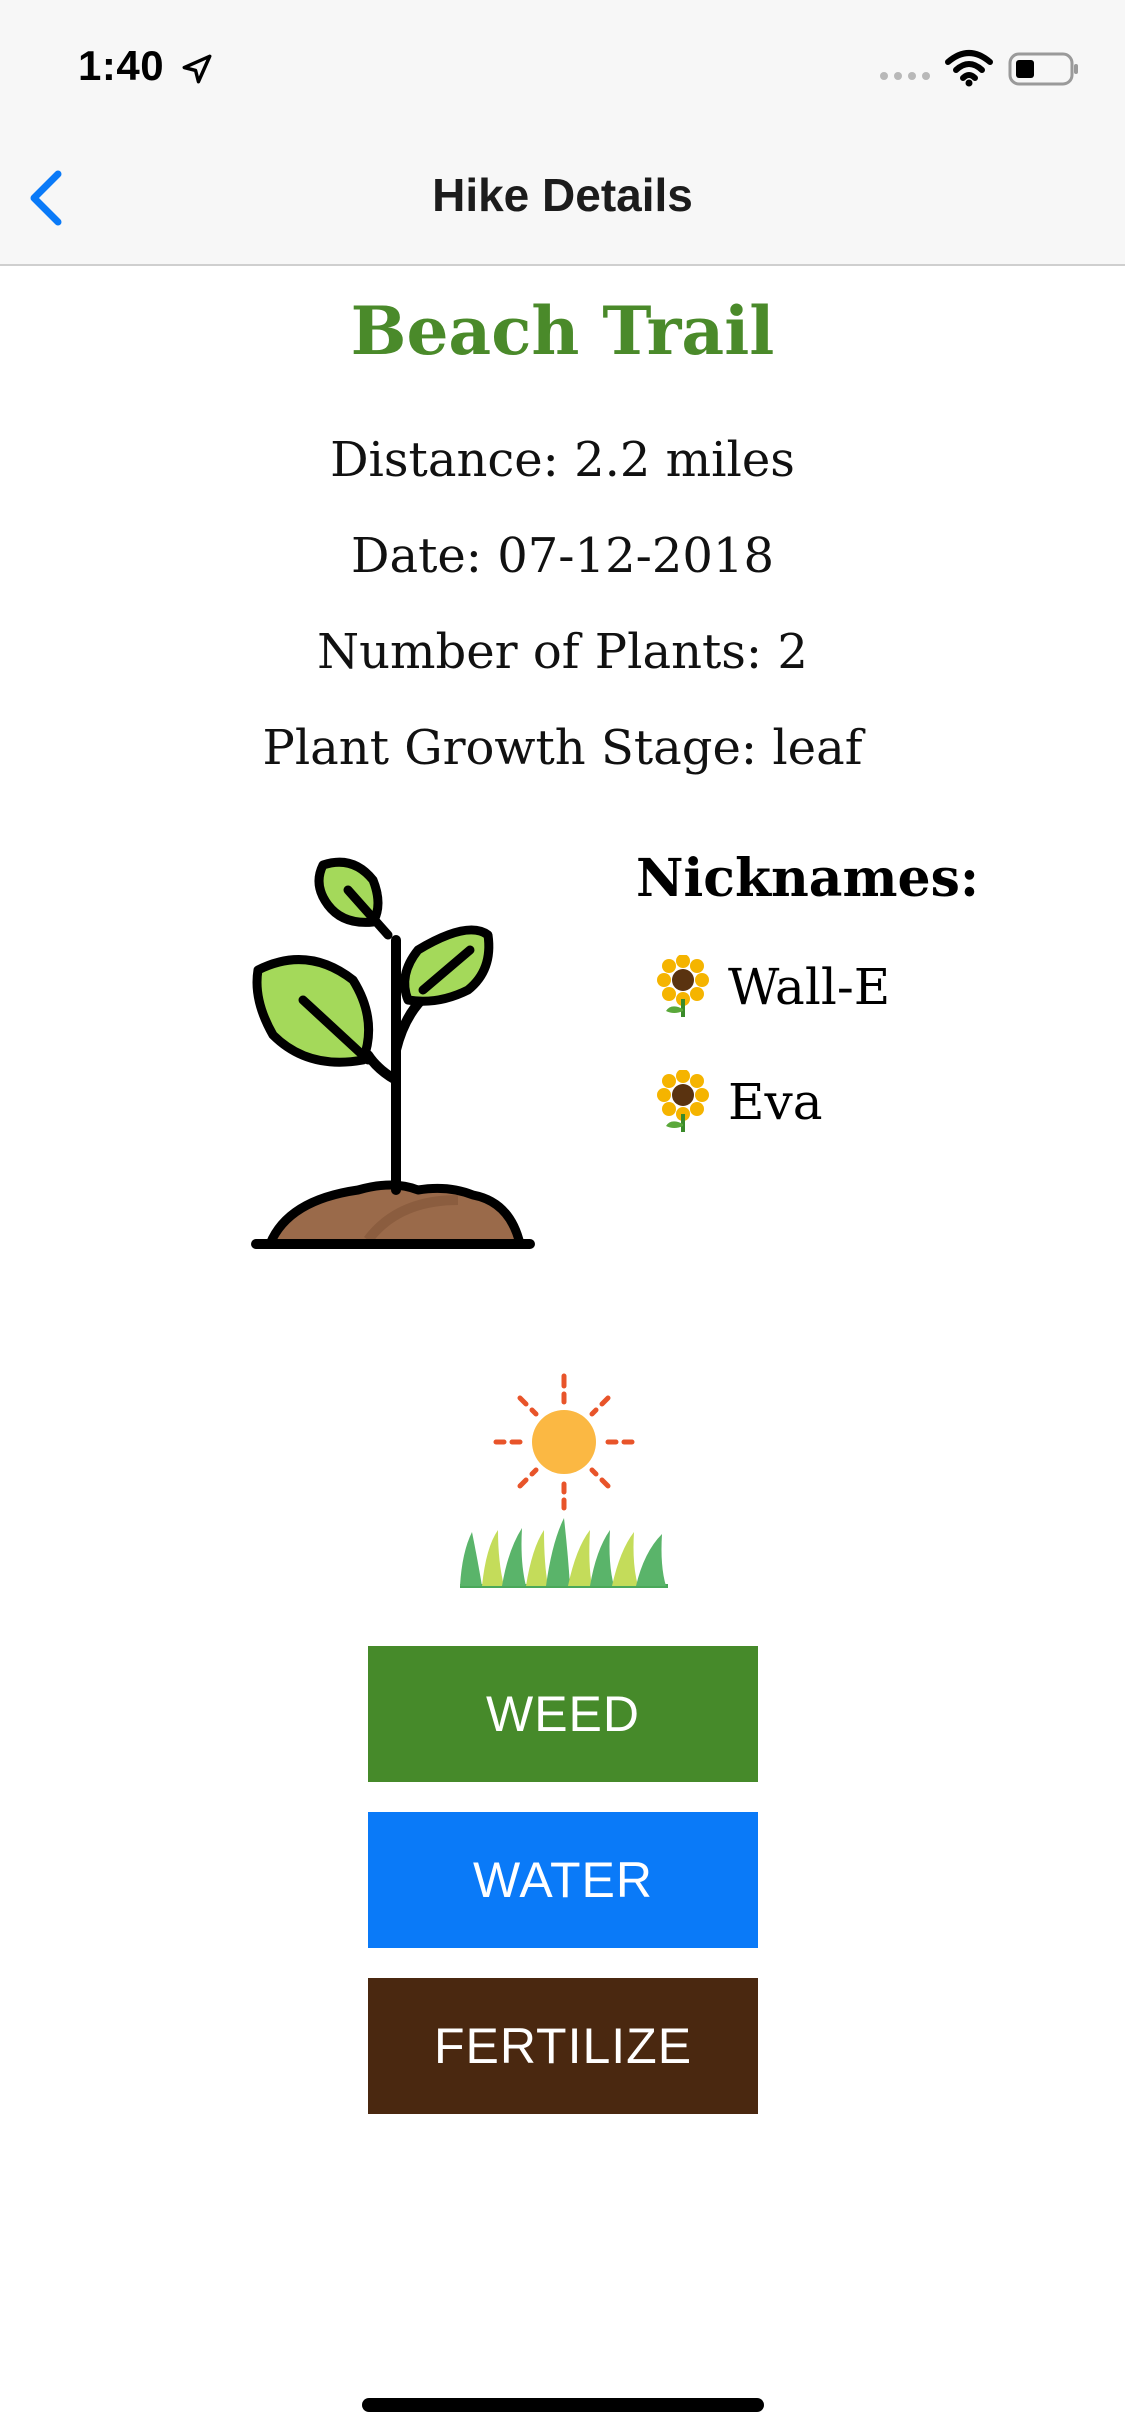 The image size is (1125, 2436). Describe the element at coordinates (809, 987) in the screenshot. I see `nickname-label: Wall-E` at that location.